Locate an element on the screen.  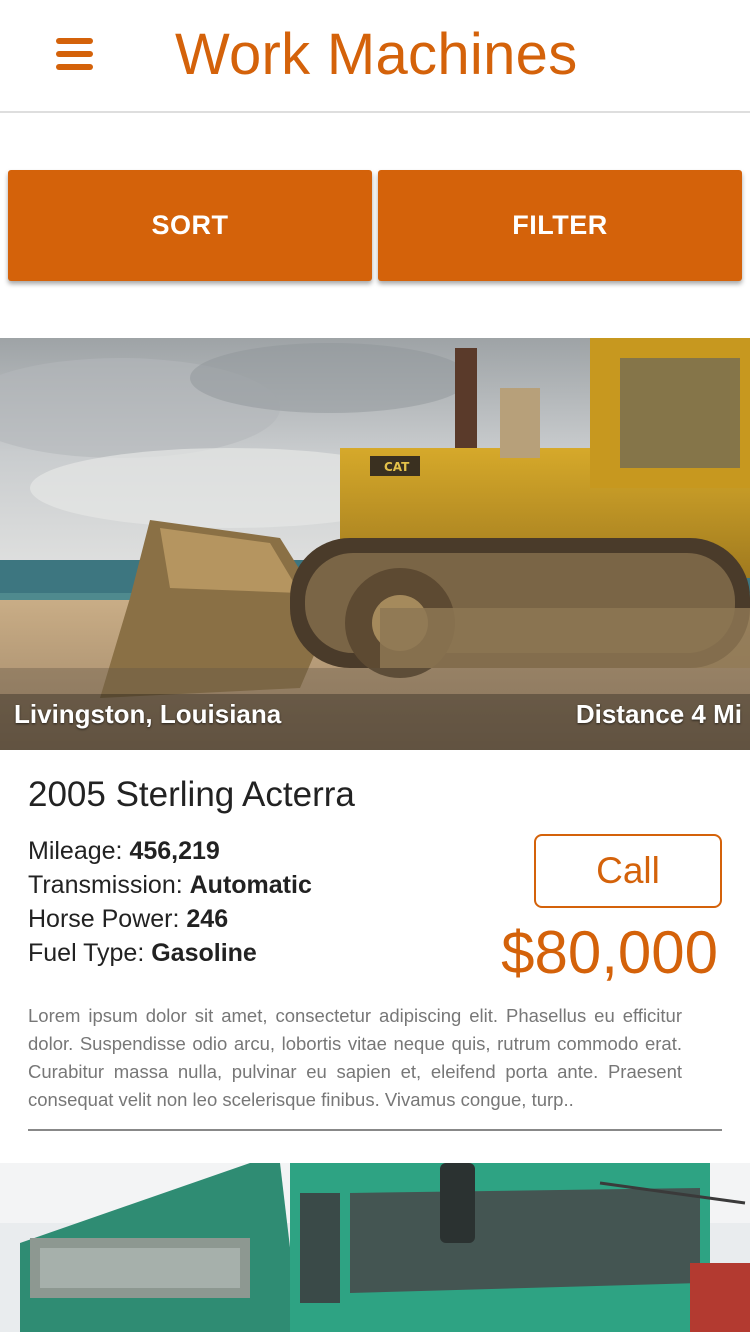
svg-text: CAT is located at coordinates (397, 467).